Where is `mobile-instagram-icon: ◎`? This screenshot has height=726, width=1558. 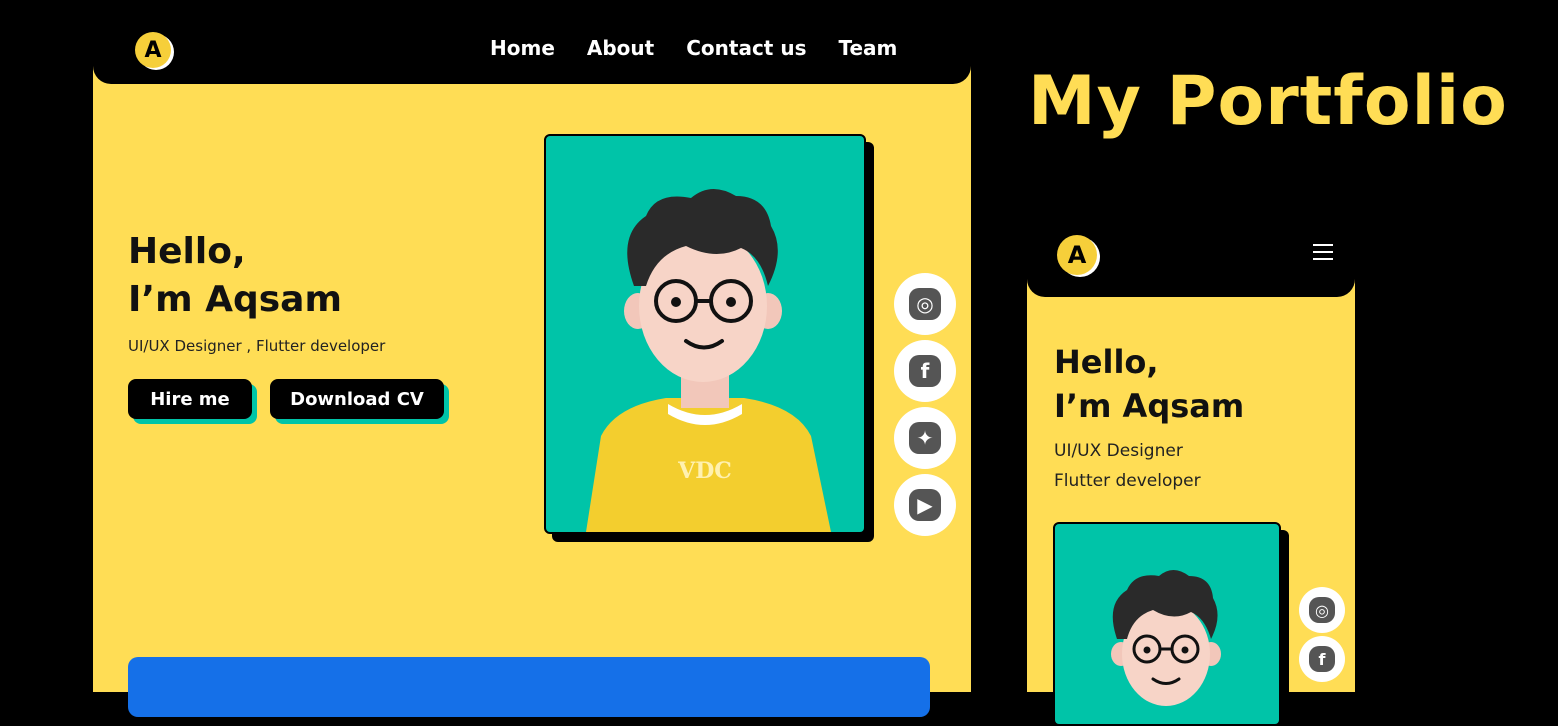
mobile-instagram-icon: ◎ is located at coordinates (1322, 610).